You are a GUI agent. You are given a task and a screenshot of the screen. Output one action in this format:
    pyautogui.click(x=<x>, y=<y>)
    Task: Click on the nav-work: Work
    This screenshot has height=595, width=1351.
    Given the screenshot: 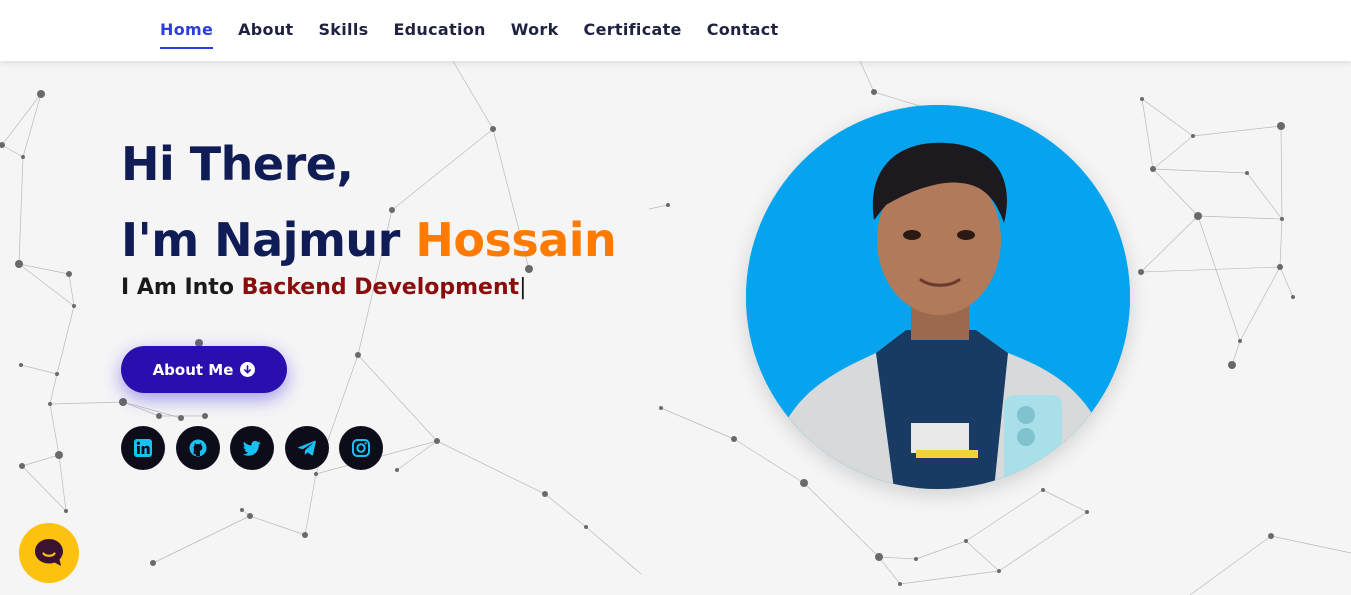 What is the action you would take?
    pyautogui.click(x=535, y=30)
    